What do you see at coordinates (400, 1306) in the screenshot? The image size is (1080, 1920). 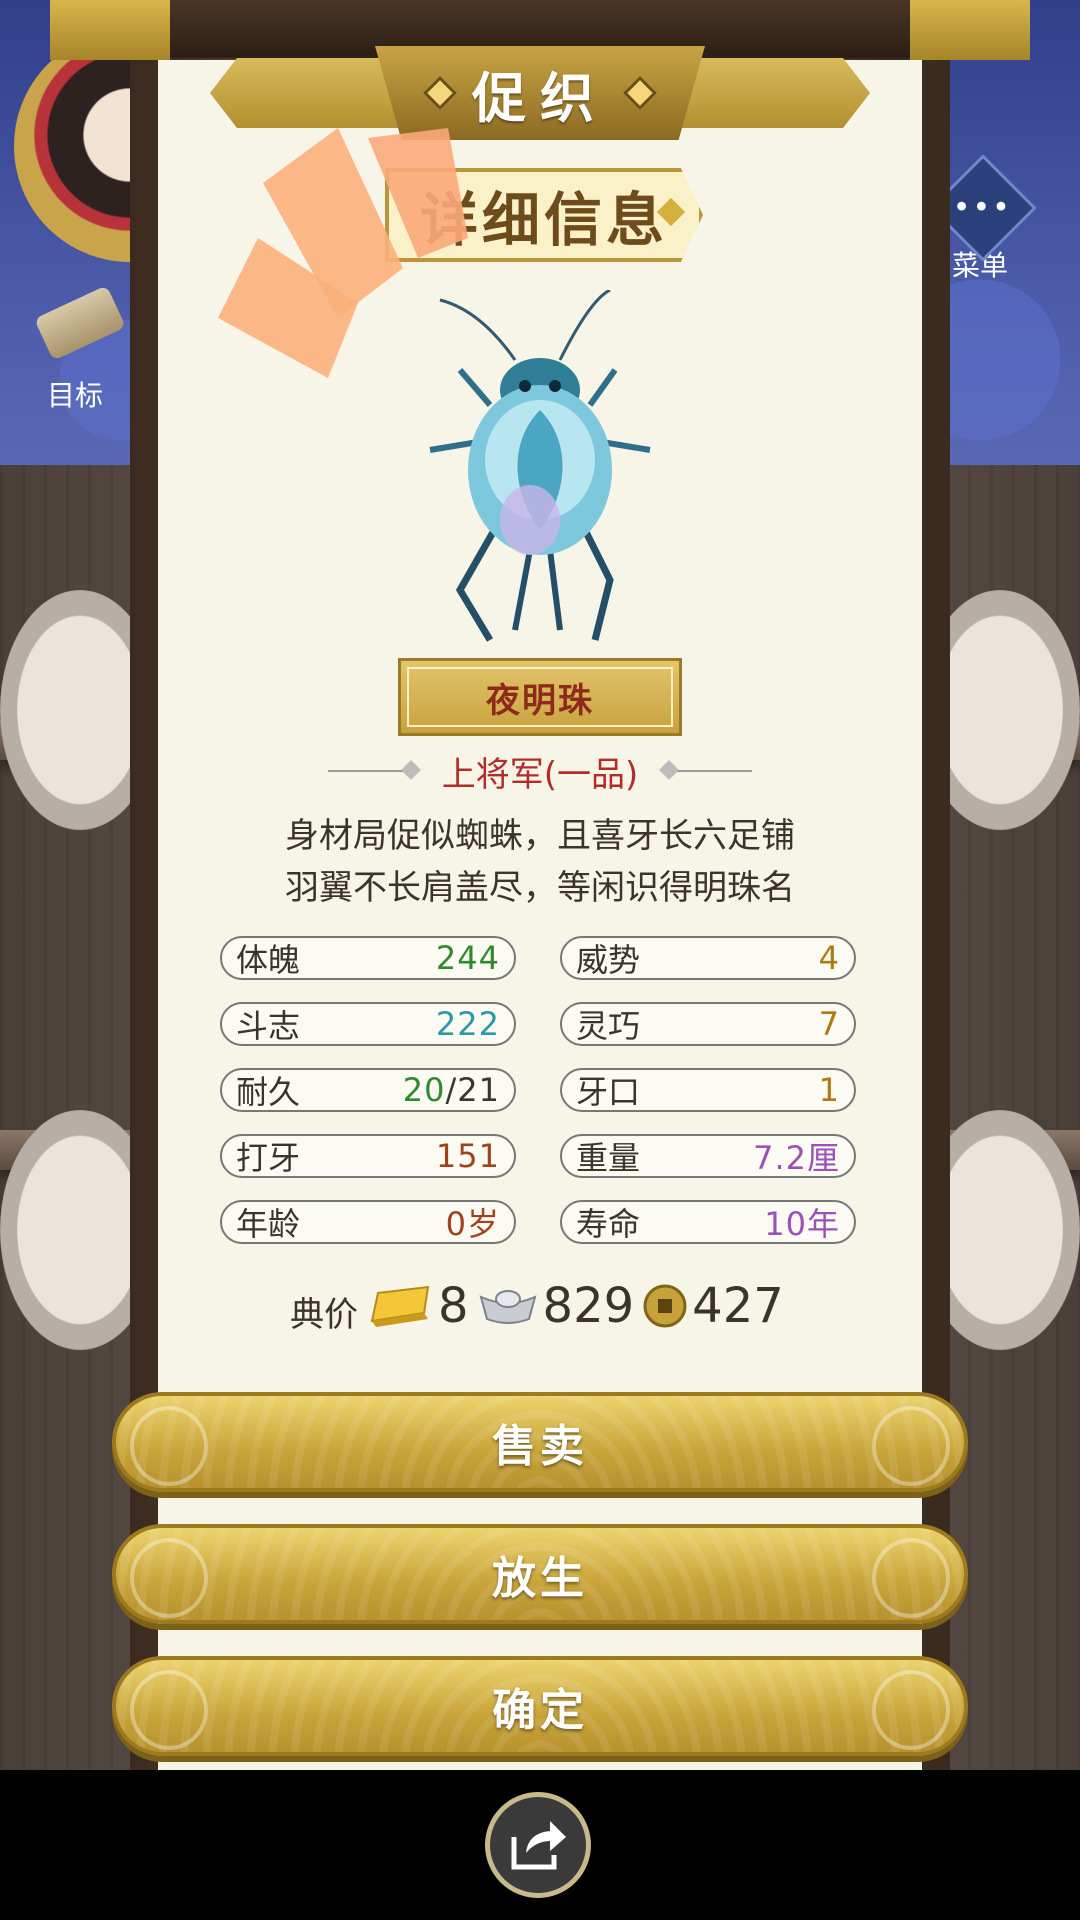 I see `gold-bar-icon` at bounding box center [400, 1306].